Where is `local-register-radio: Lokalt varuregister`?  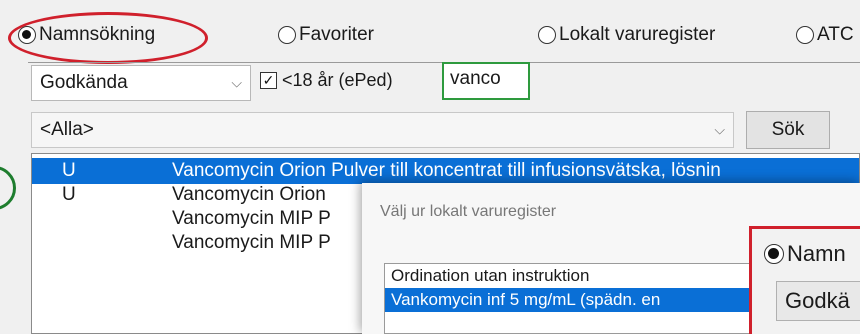 local-register-radio: Lokalt varuregister is located at coordinates (626, 35).